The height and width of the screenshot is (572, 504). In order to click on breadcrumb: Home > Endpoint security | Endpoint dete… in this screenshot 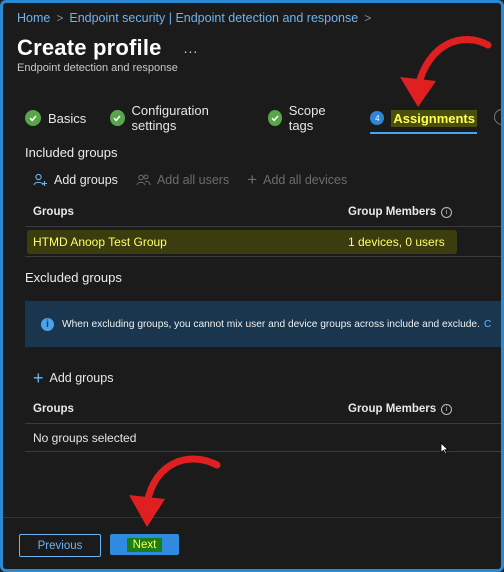, I will do `click(194, 18)`.